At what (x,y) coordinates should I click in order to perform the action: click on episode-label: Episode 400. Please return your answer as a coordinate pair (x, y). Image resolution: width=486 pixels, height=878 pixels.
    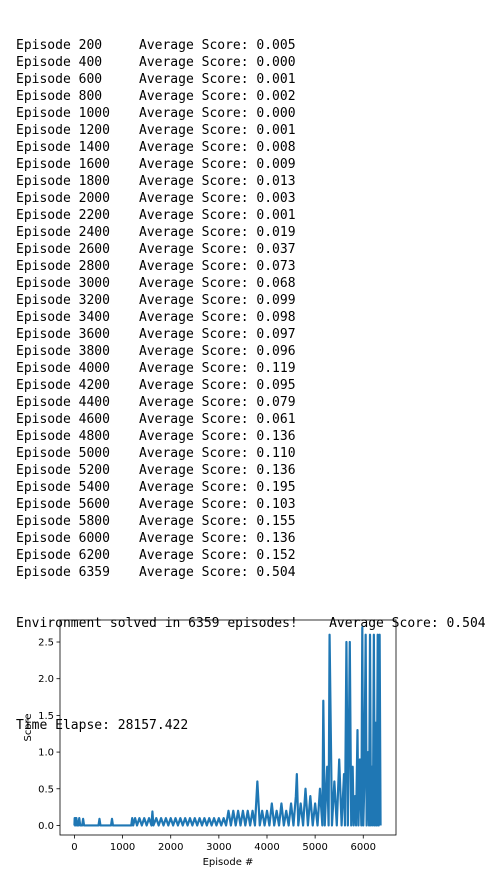
    Looking at the image, I should click on (59, 62).